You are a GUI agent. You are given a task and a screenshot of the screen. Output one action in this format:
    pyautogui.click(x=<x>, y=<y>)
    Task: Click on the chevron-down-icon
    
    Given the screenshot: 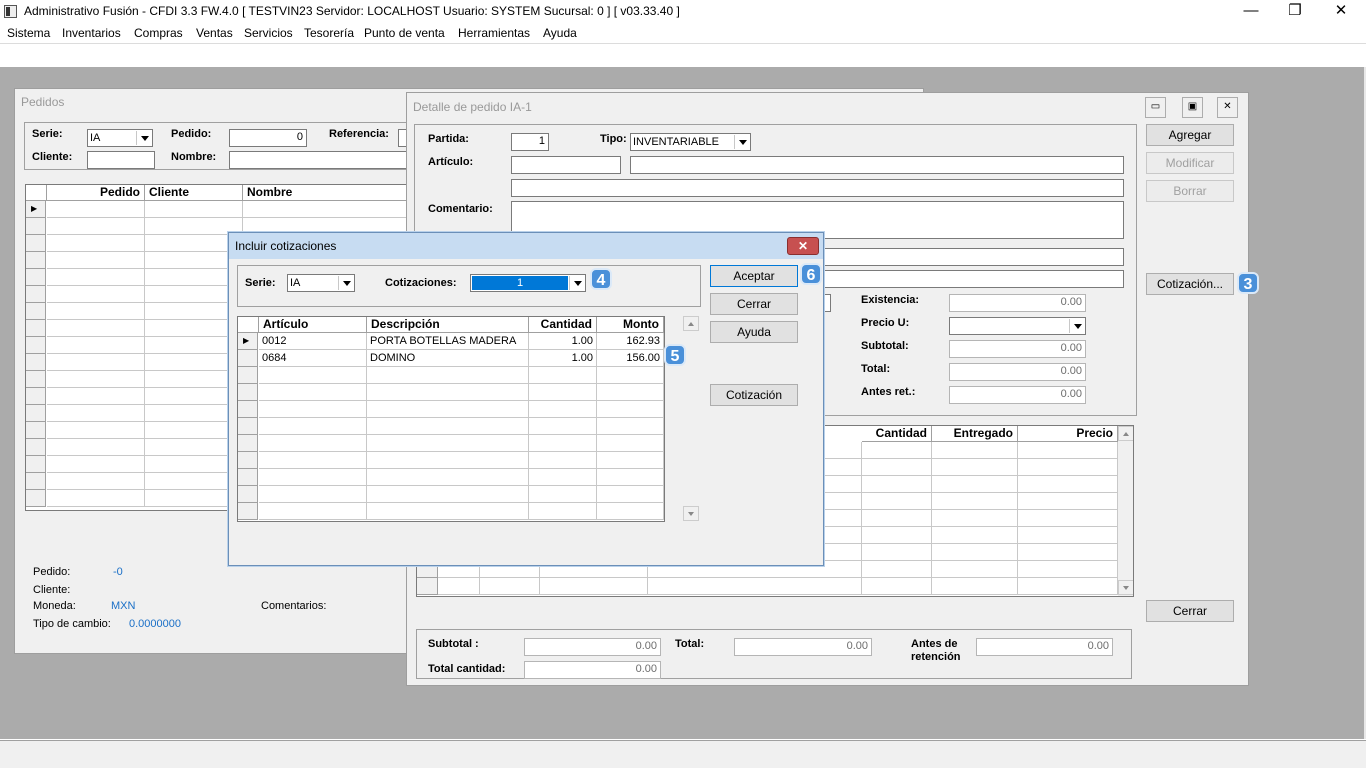 What is the action you would take?
    pyautogui.click(x=741, y=142)
    